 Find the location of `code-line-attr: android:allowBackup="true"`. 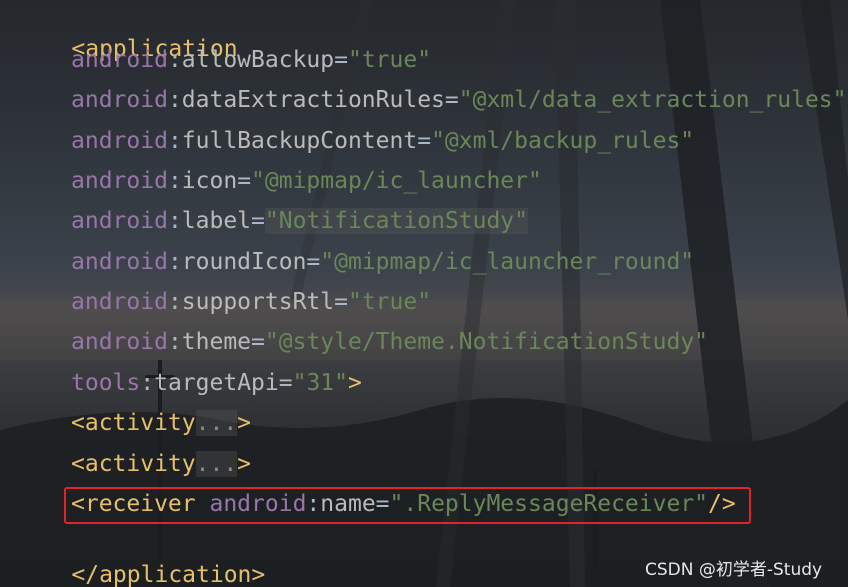

code-line-attr: android:allowBackup="true" is located at coordinates (251, 60).